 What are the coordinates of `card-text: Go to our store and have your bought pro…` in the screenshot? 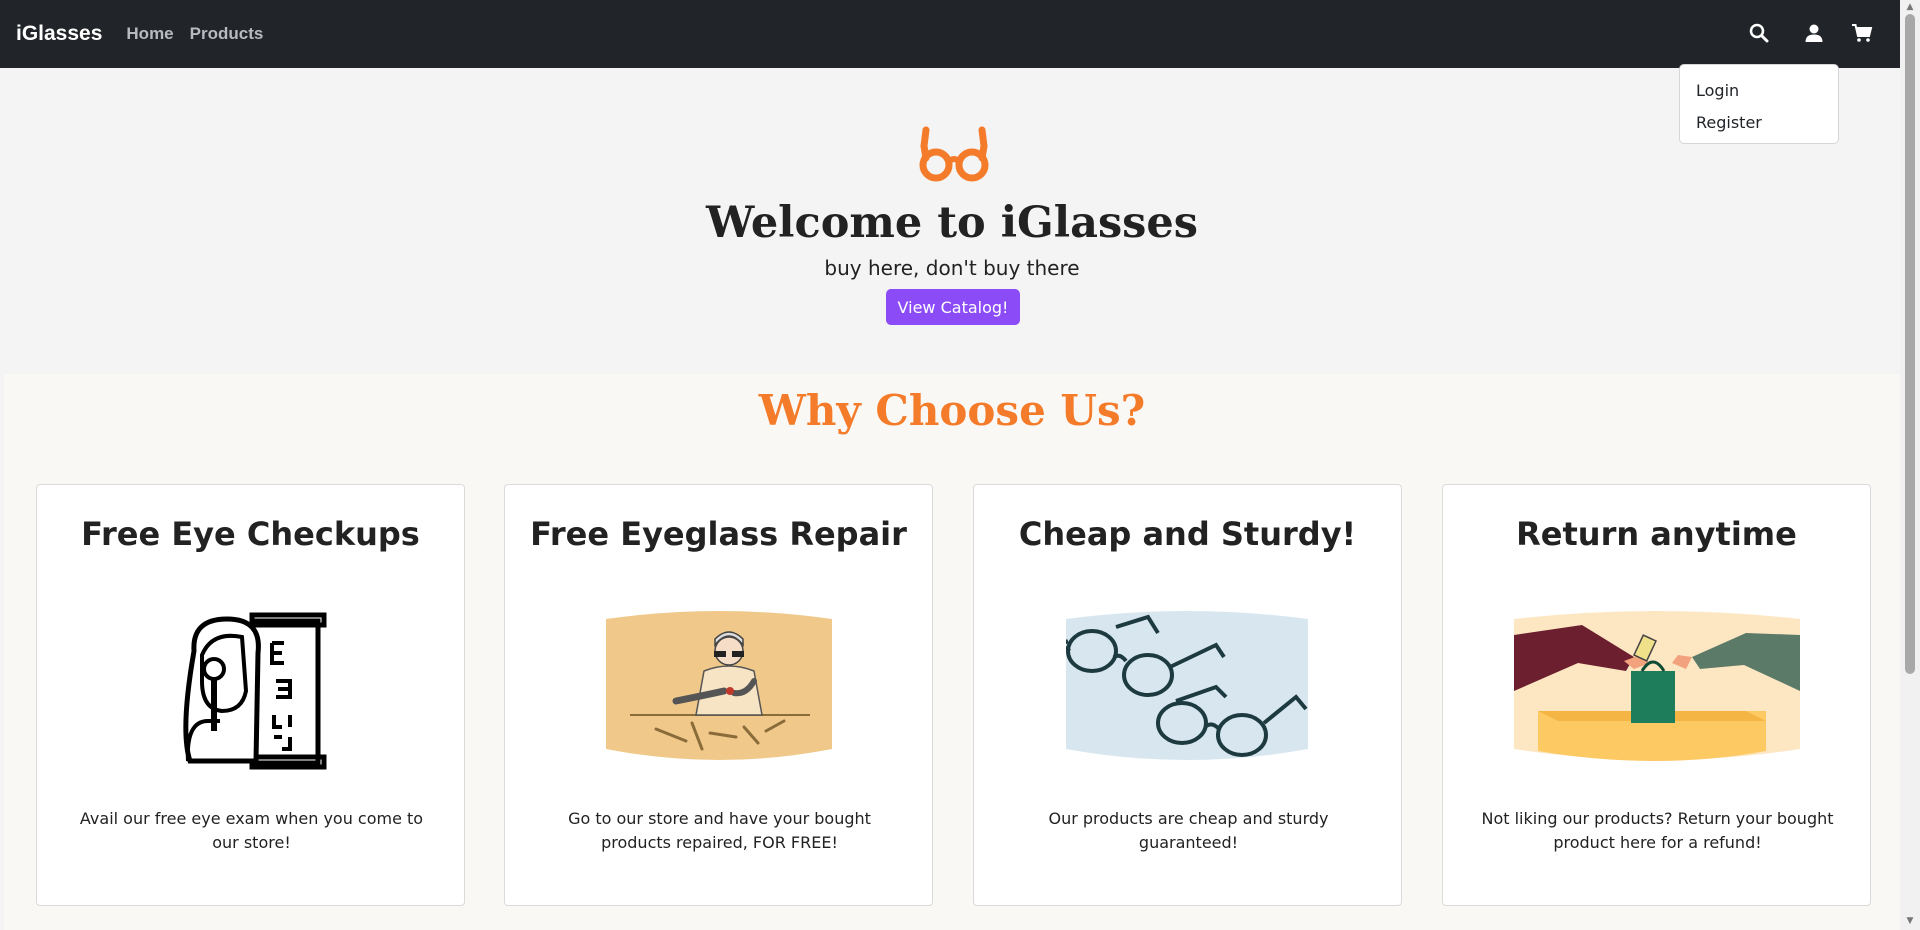 It's located at (719, 830).